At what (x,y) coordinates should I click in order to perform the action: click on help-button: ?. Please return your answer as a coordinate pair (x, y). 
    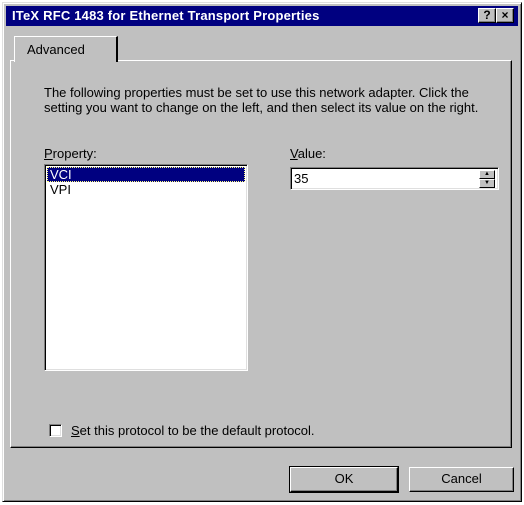
    Looking at the image, I should click on (487, 15).